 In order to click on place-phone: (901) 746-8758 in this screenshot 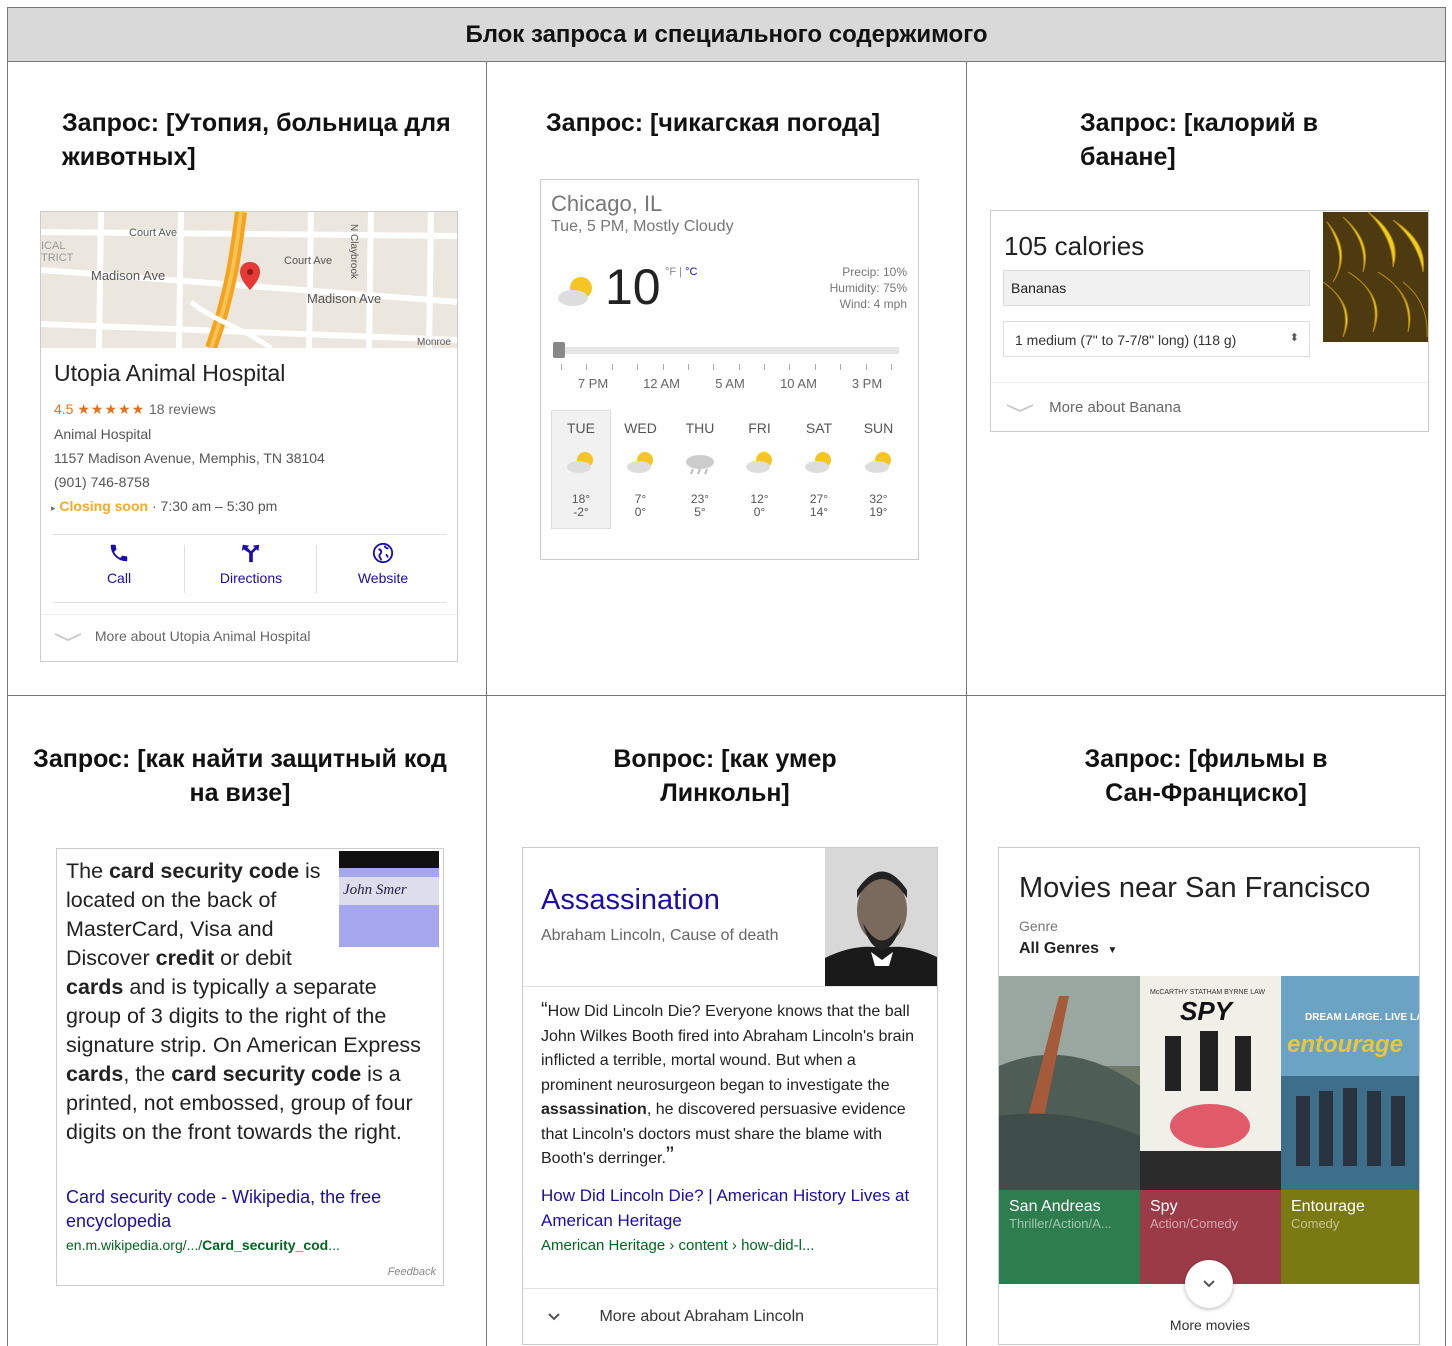, I will do `click(102, 482)`.